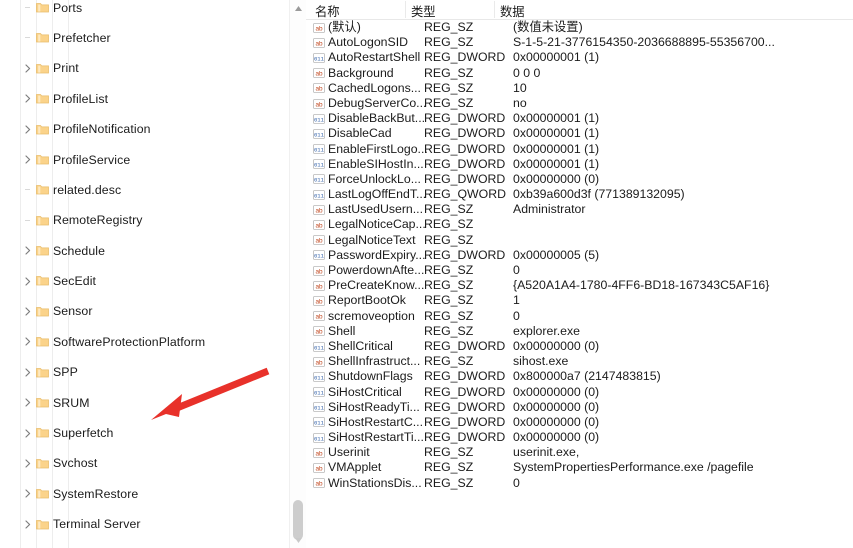 Image resolution: width=853 pixels, height=548 pixels. Describe the element at coordinates (579, 361) in the screenshot. I see `value-row: ab ShellInfrastruct... REG_SZ sihost.exe` at that location.